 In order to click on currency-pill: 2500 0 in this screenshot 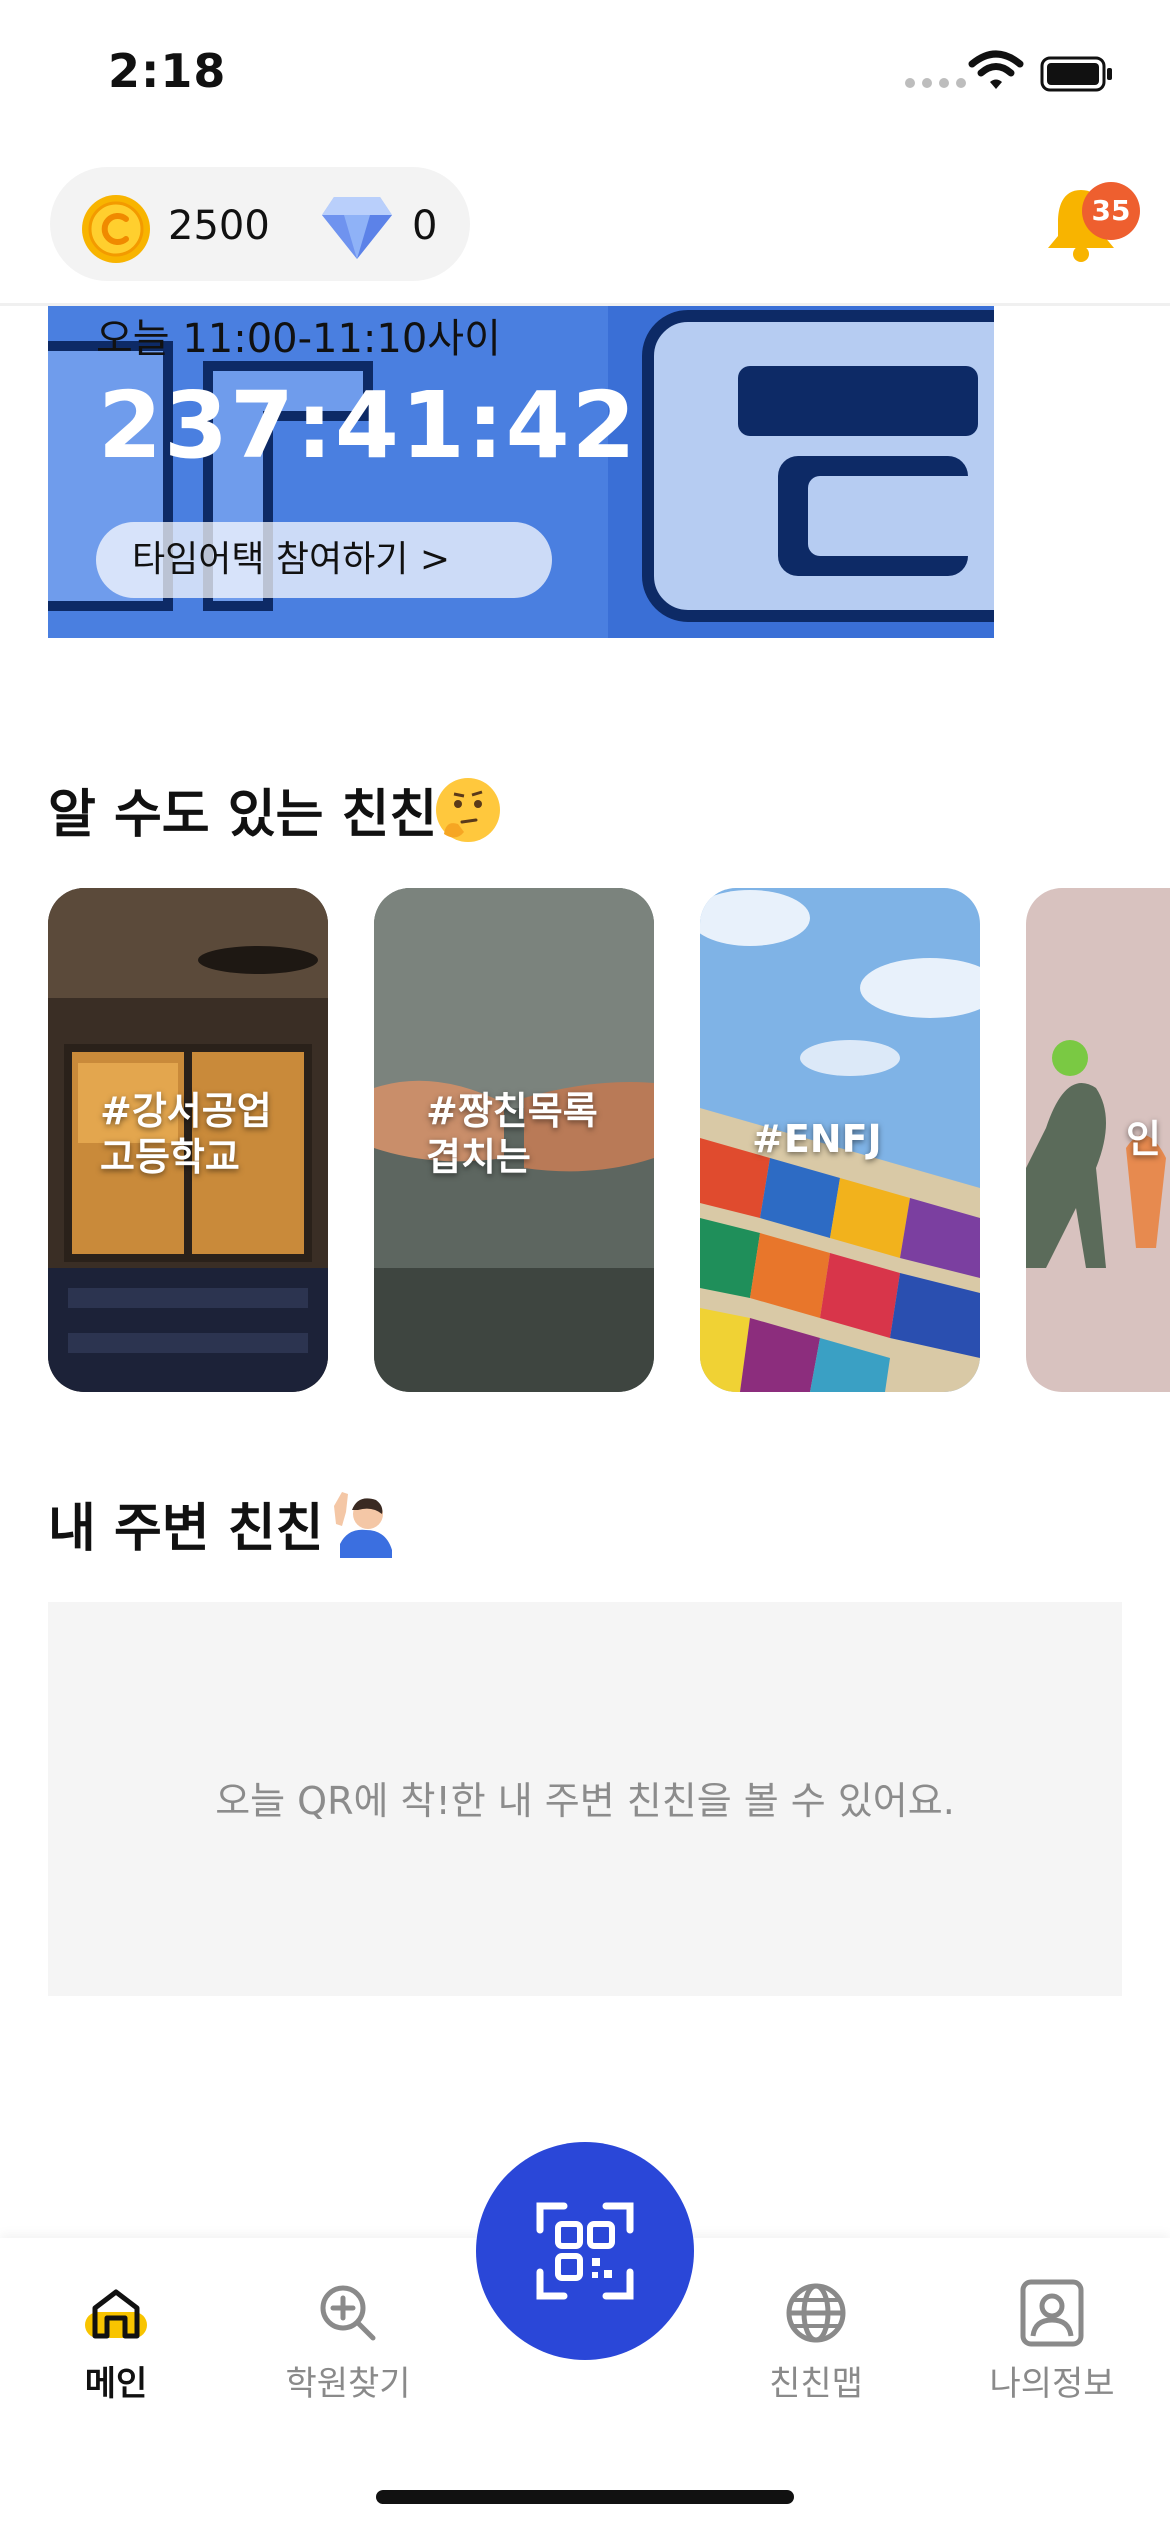, I will do `click(260, 224)`.